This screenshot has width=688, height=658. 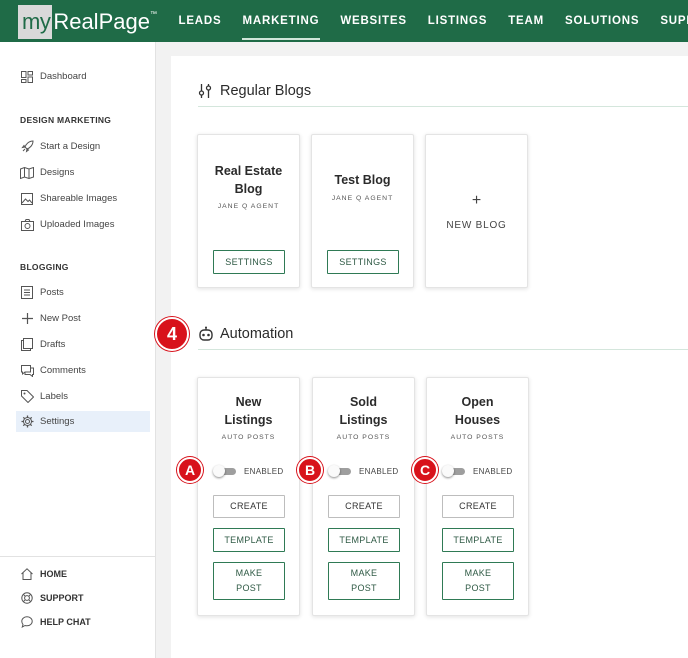 What do you see at coordinates (310, 470) in the screenshot?
I see `callout-marker-b: B` at bounding box center [310, 470].